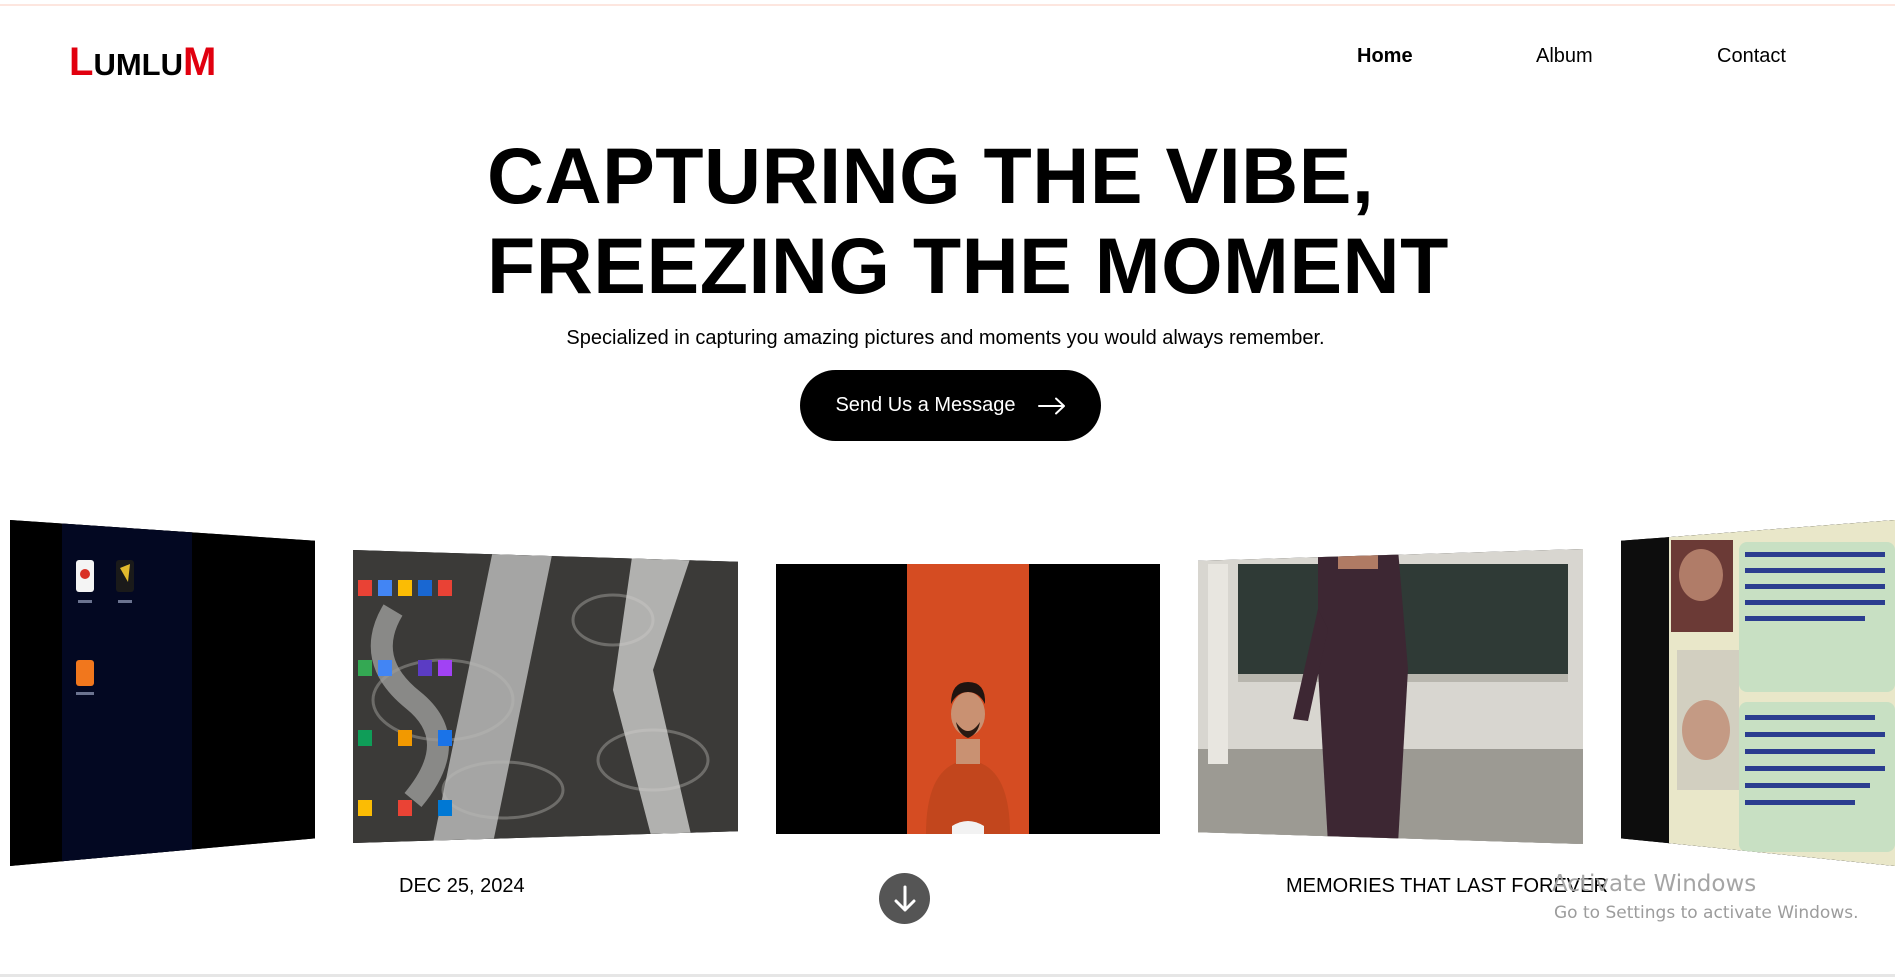 This screenshot has height=977, width=1895. What do you see at coordinates (1051, 405) in the screenshot?
I see `arrow-right-icon` at bounding box center [1051, 405].